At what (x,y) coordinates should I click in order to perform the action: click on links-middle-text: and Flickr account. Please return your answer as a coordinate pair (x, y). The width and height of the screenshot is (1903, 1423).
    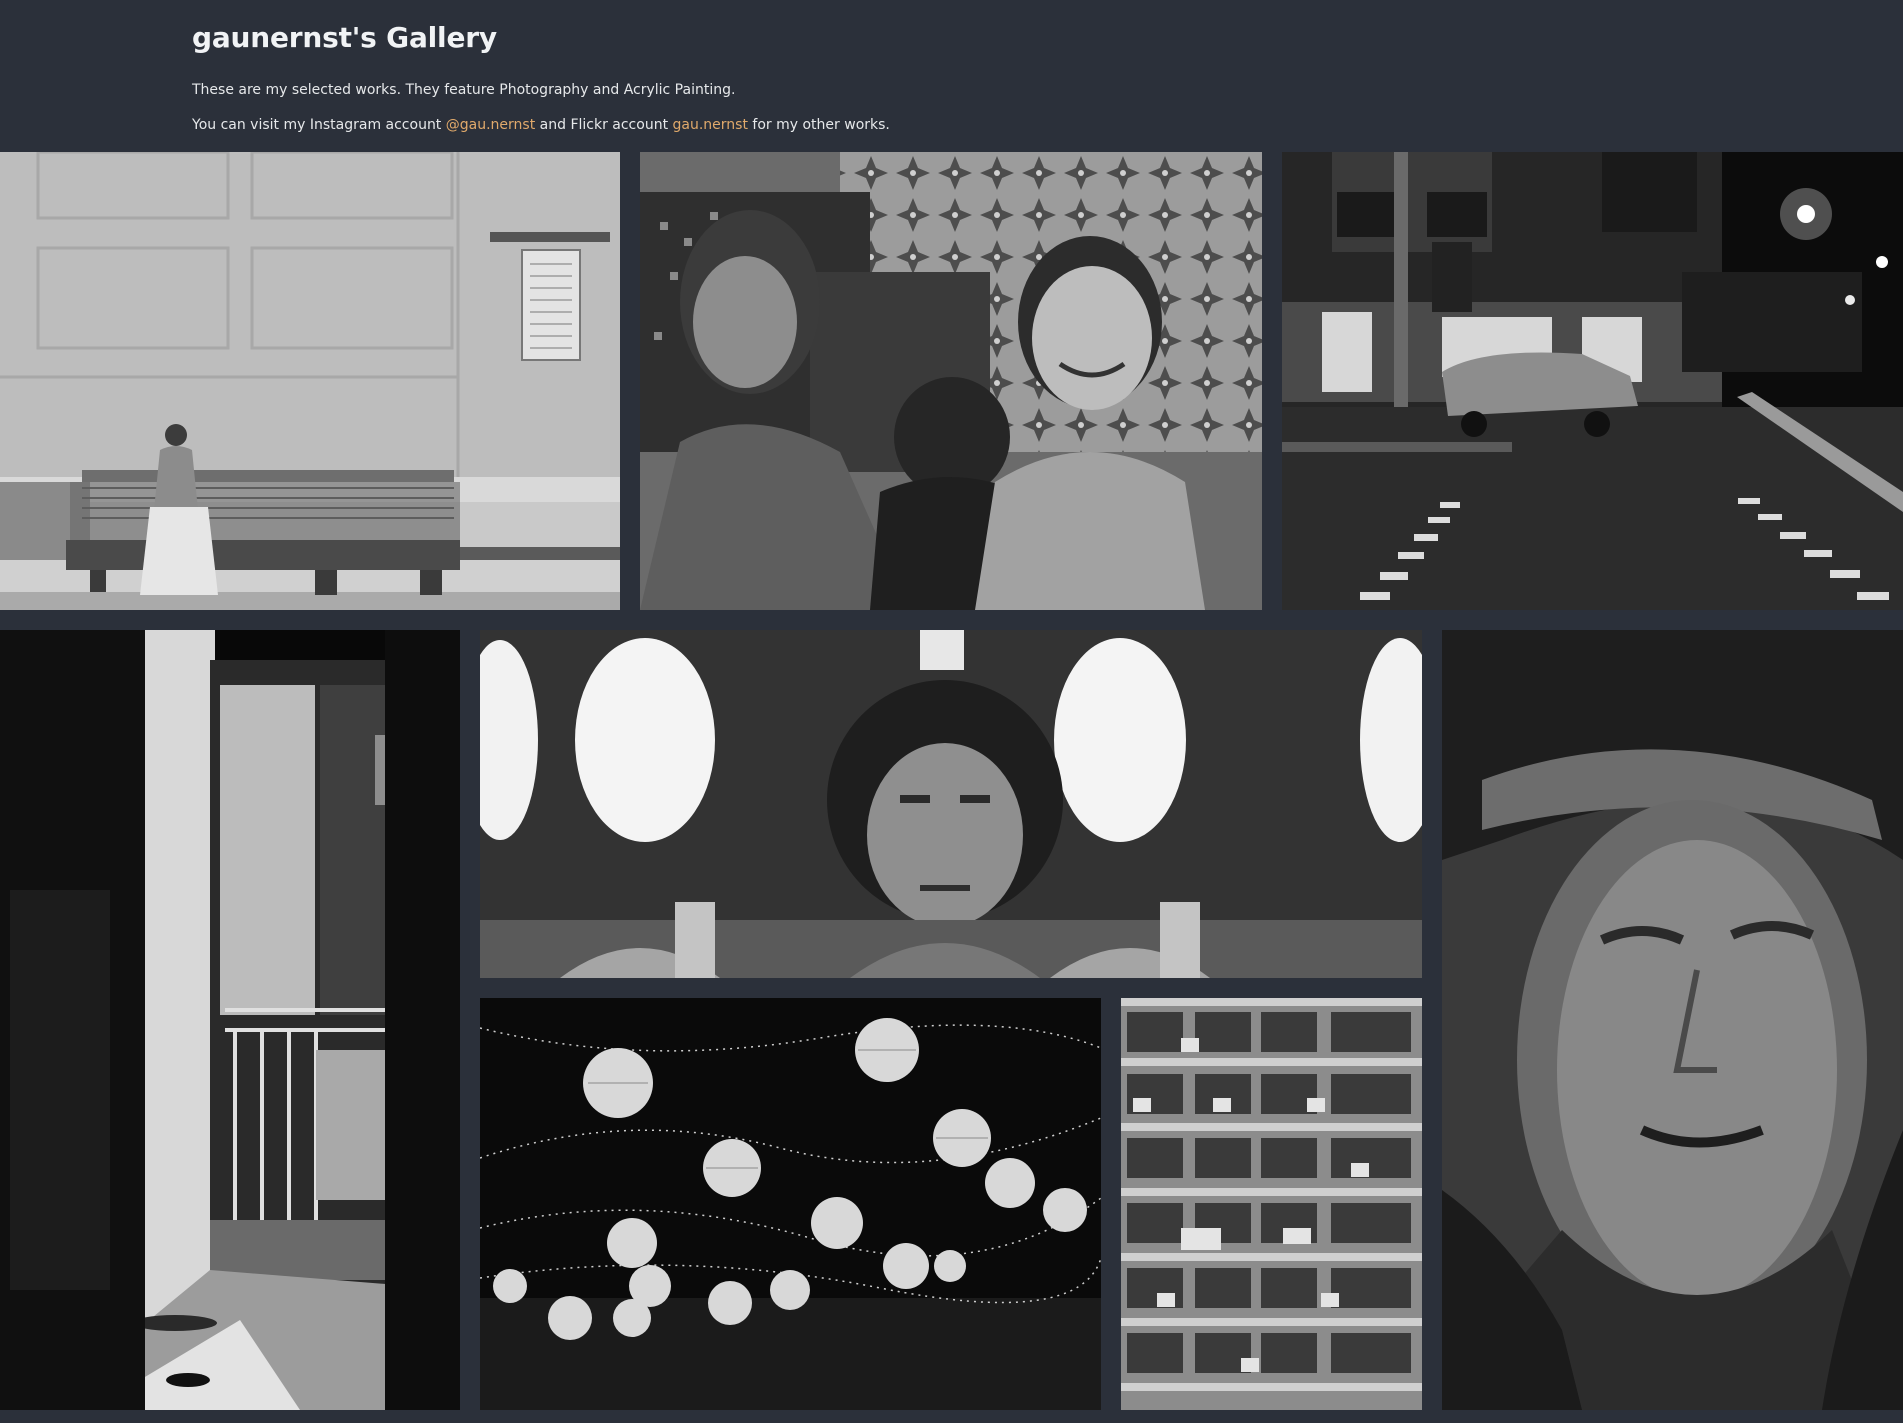
    Looking at the image, I should click on (604, 125).